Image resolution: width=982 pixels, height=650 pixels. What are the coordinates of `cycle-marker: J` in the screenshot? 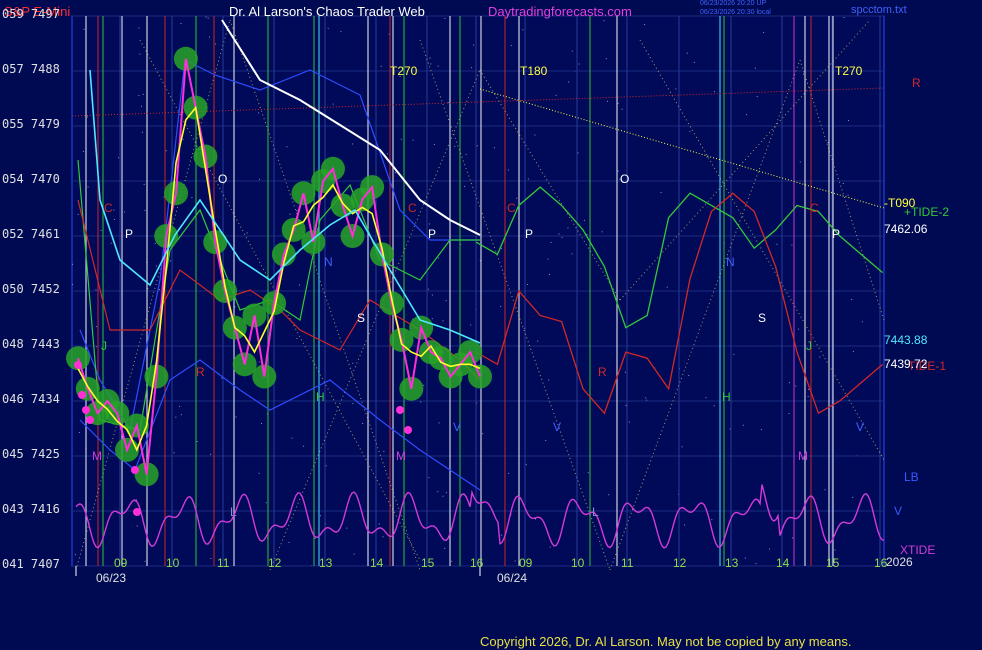 It's located at (809, 346).